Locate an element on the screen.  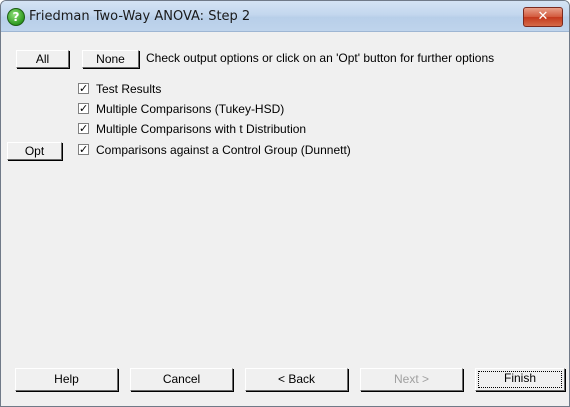
checkbox-dunnett: ✓ is located at coordinates (83, 149).